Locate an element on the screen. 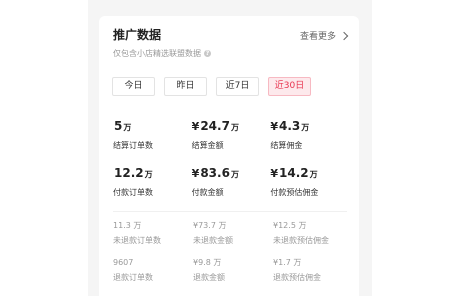 The height and width of the screenshot is (306, 467). metric-refunded-orders: 9607 退款订单数 is located at coordinates (153, 275).